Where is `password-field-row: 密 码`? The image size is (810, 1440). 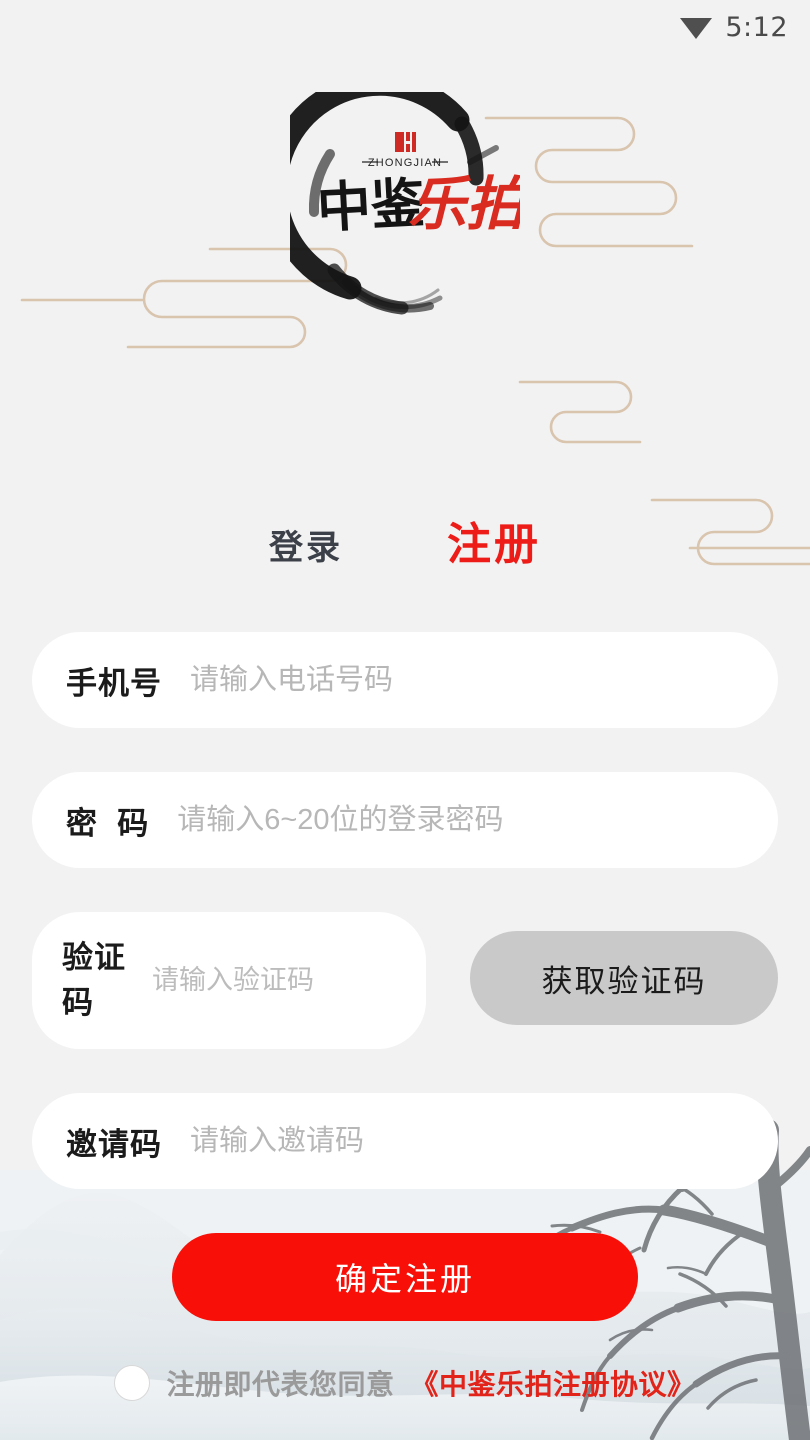 password-field-row: 密 码 is located at coordinates (405, 820).